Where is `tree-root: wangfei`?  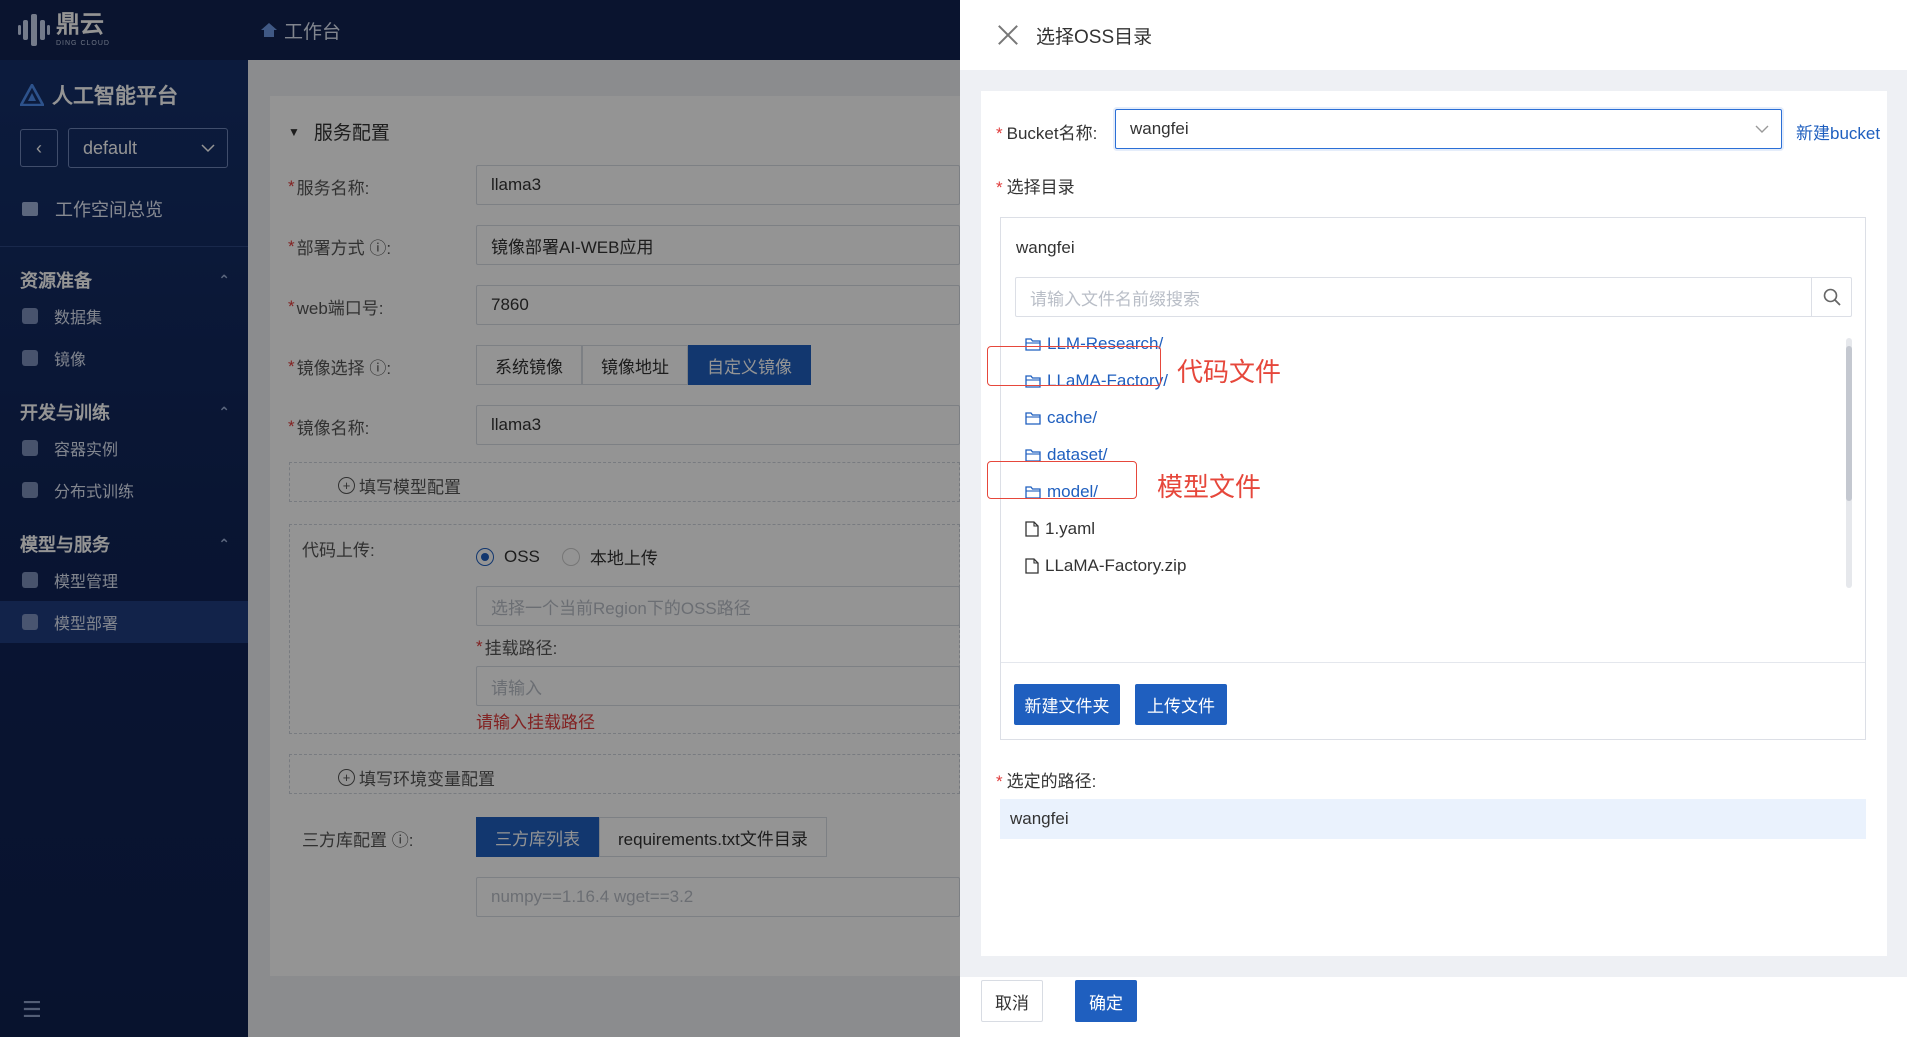 tree-root: wangfei is located at coordinates (1045, 248).